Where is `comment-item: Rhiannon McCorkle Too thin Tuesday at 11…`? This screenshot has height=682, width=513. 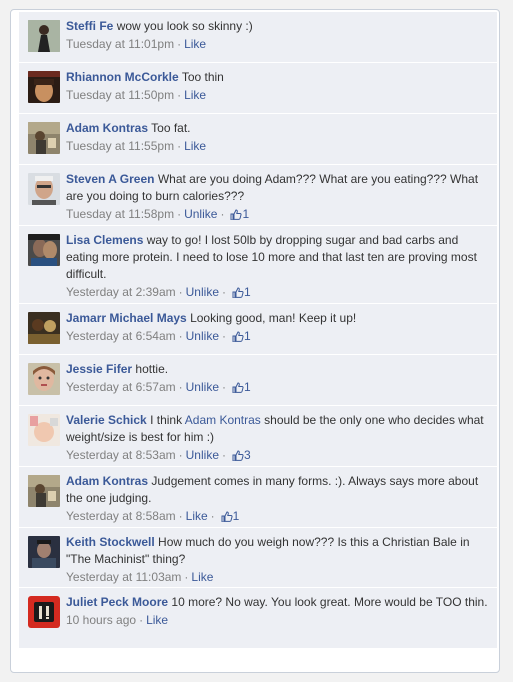 comment-item: Rhiannon McCorkle Too thin Tuesday at 11… is located at coordinates (258, 88).